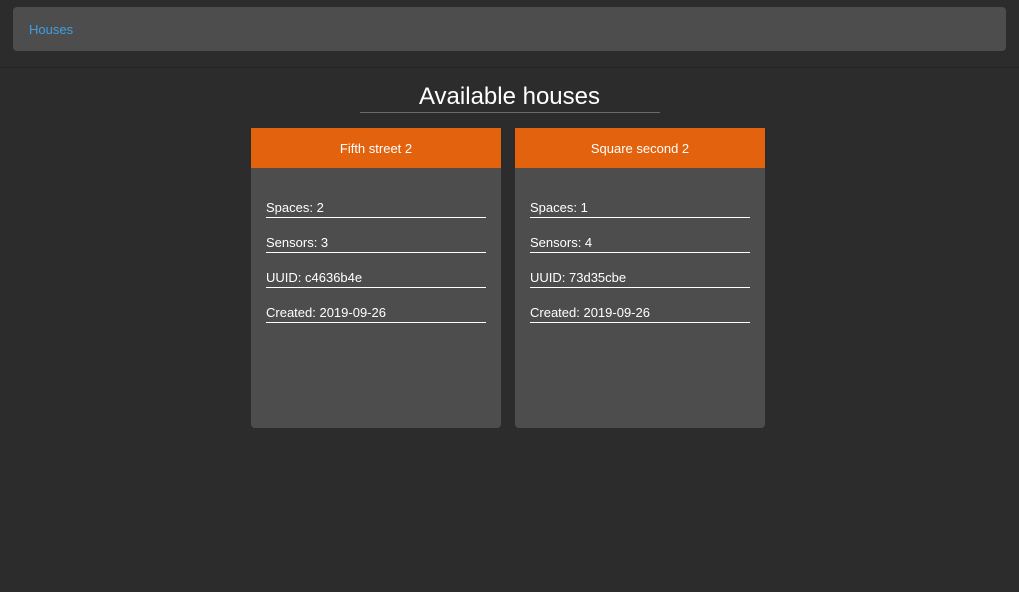 The height and width of the screenshot is (592, 1019). I want to click on page-title-container: Available houses, so click(509, 98).